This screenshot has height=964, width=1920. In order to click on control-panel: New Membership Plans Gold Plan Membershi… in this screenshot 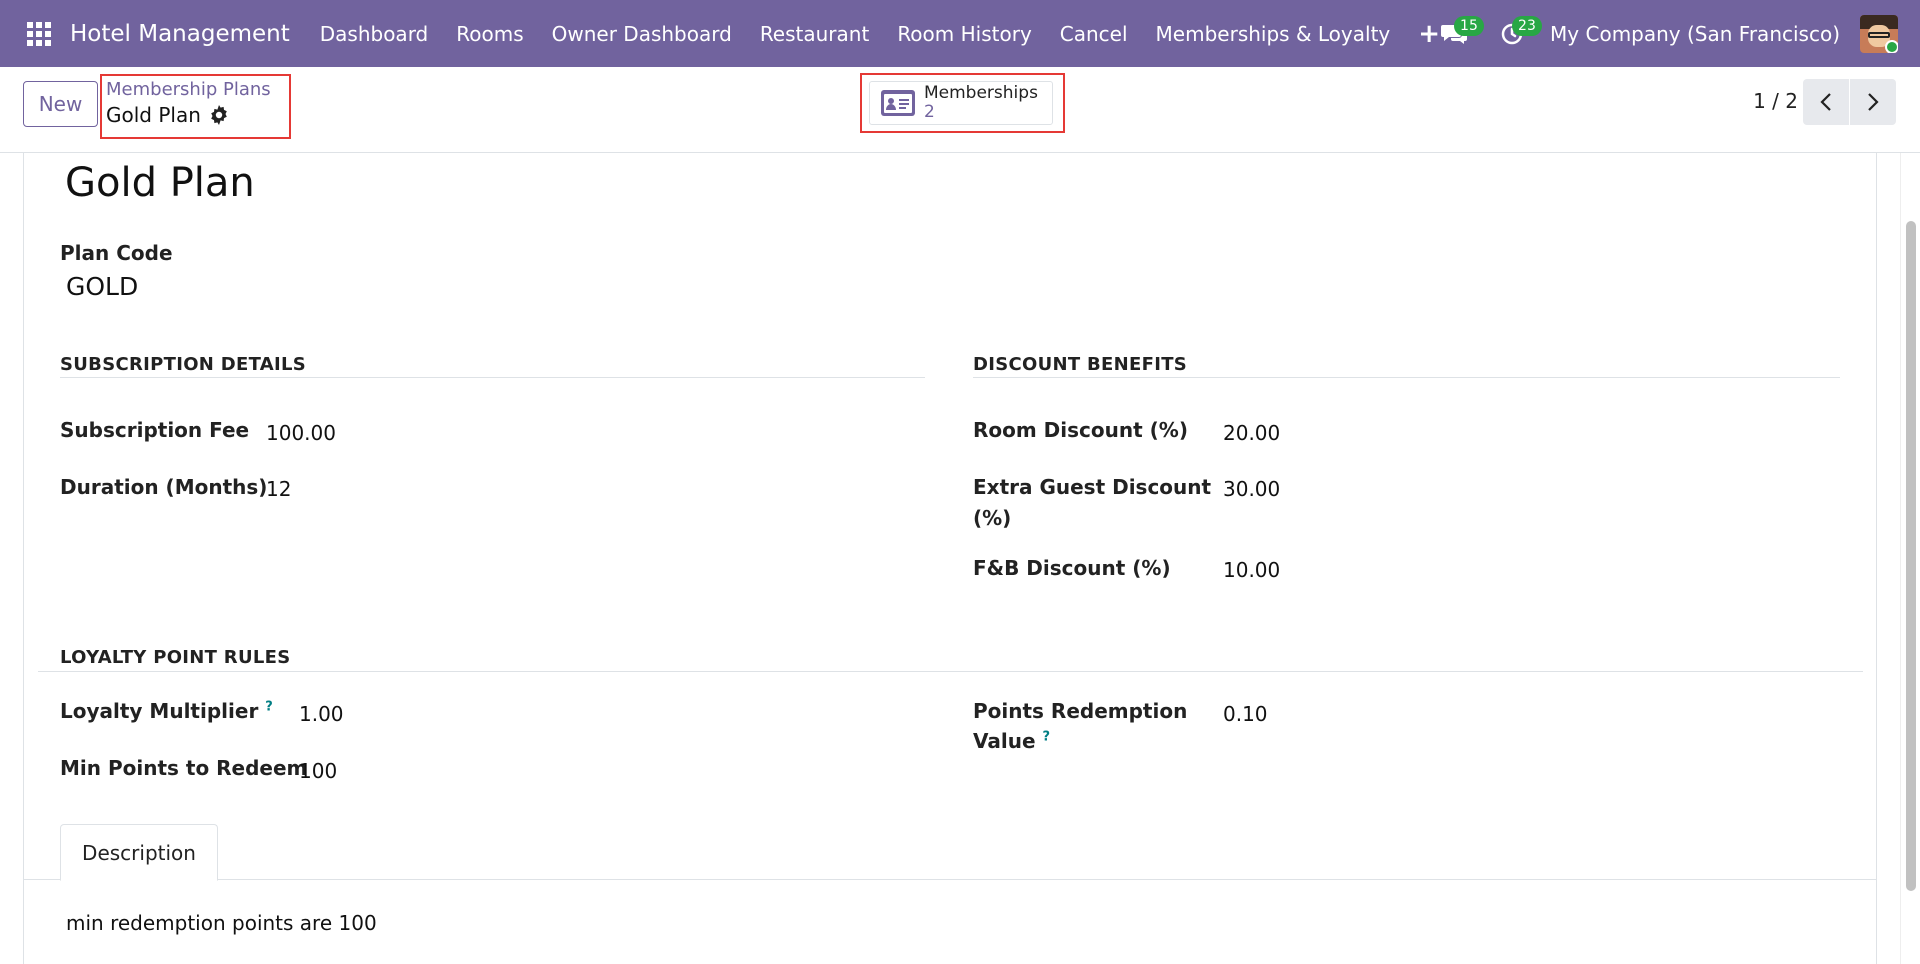, I will do `click(960, 110)`.